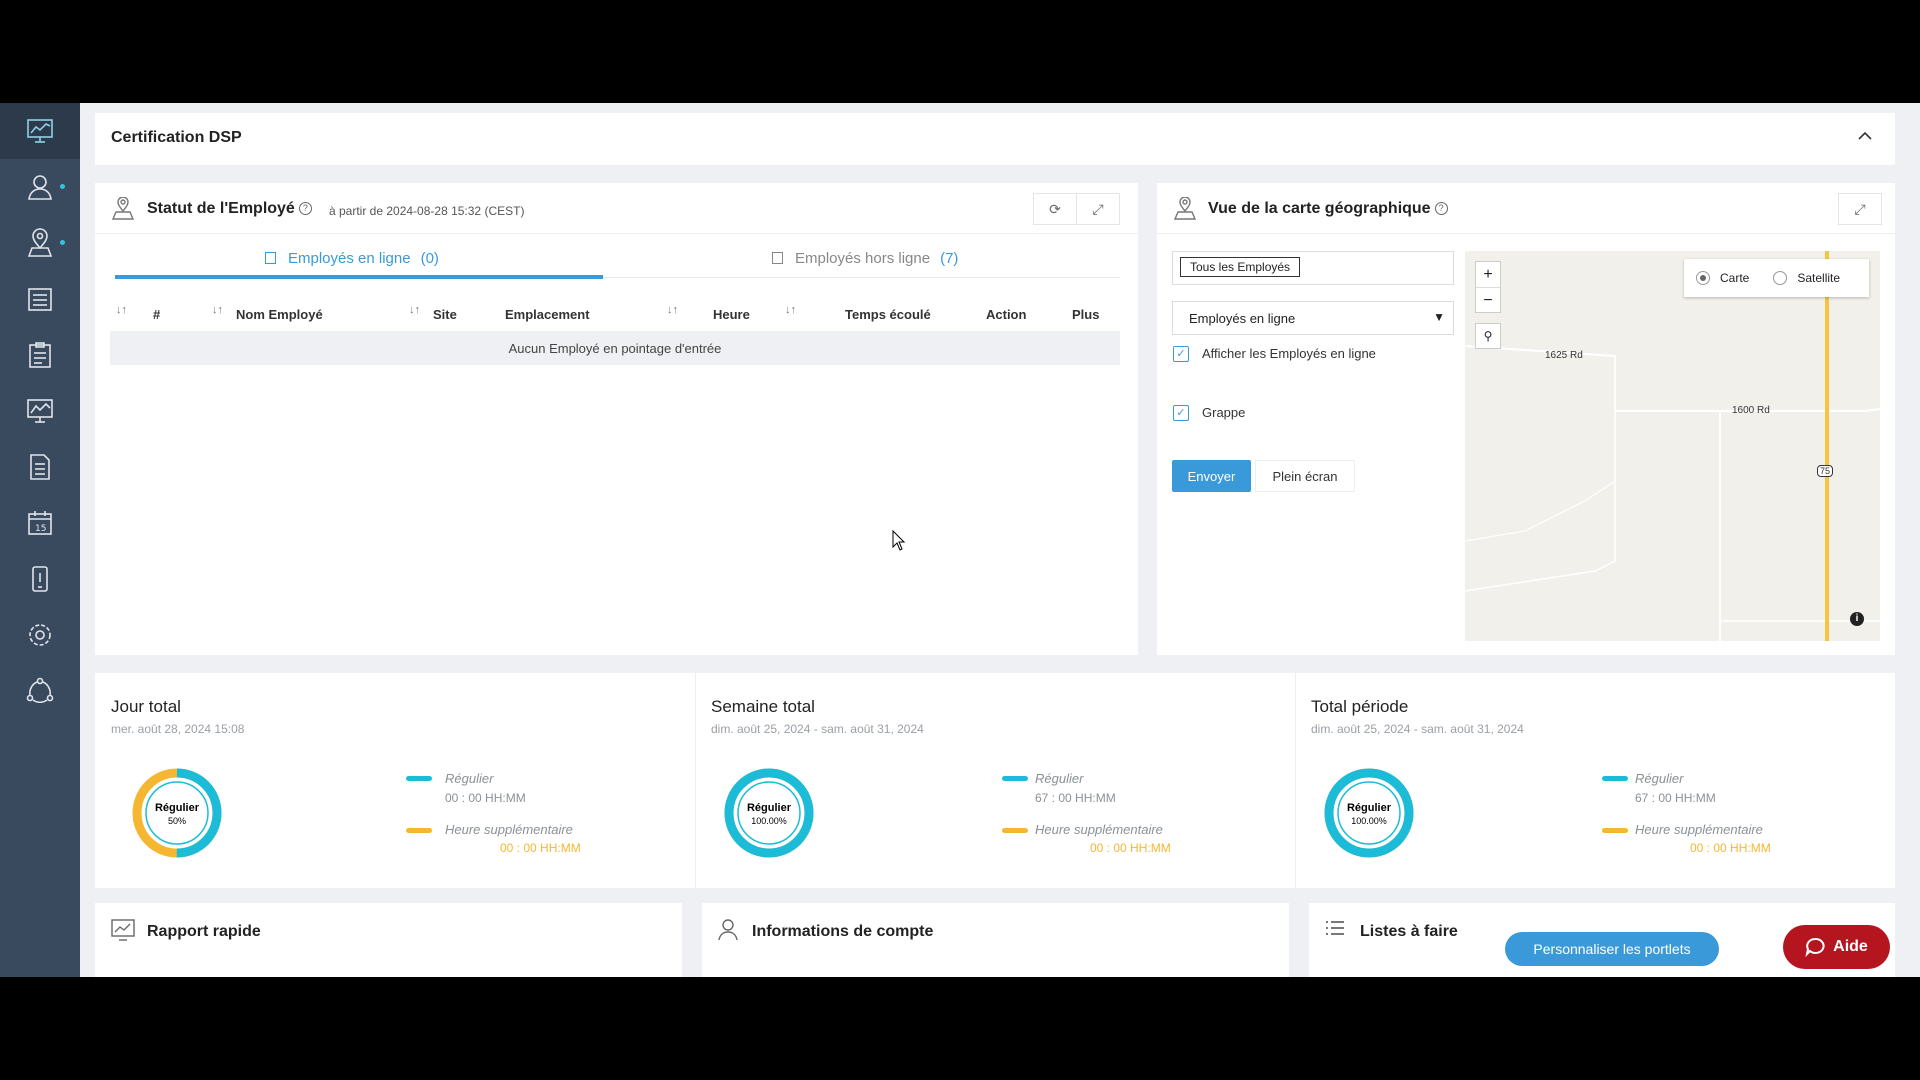 This screenshot has height=1080, width=1920. What do you see at coordinates (547, 314) in the screenshot?
I see `column-header-location: Emplacement` at bounding box center [547, 314].